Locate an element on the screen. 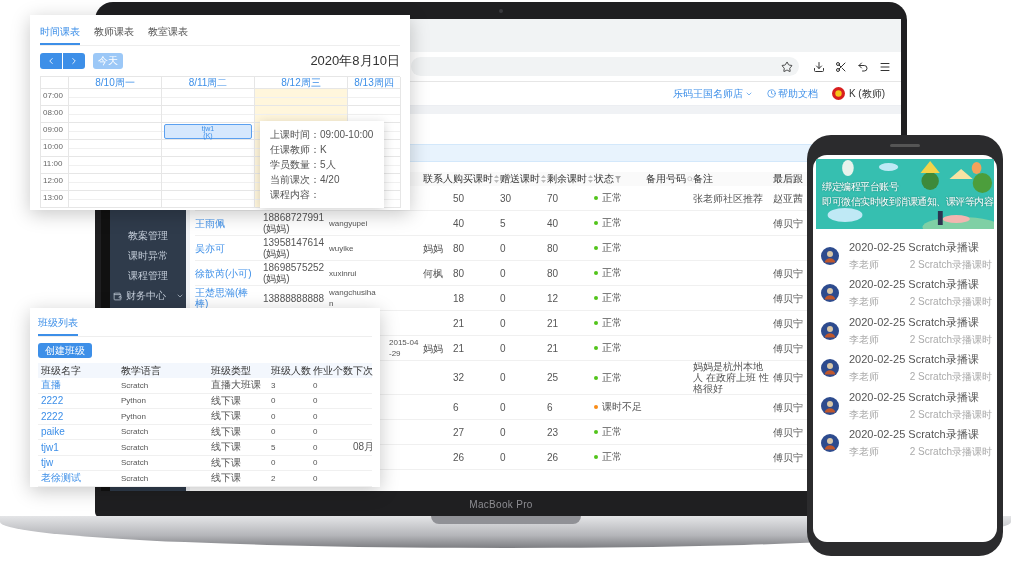  banner-text: 即可微信实时收到消课通知、课评等内容 is located at coordinates (907, 202).